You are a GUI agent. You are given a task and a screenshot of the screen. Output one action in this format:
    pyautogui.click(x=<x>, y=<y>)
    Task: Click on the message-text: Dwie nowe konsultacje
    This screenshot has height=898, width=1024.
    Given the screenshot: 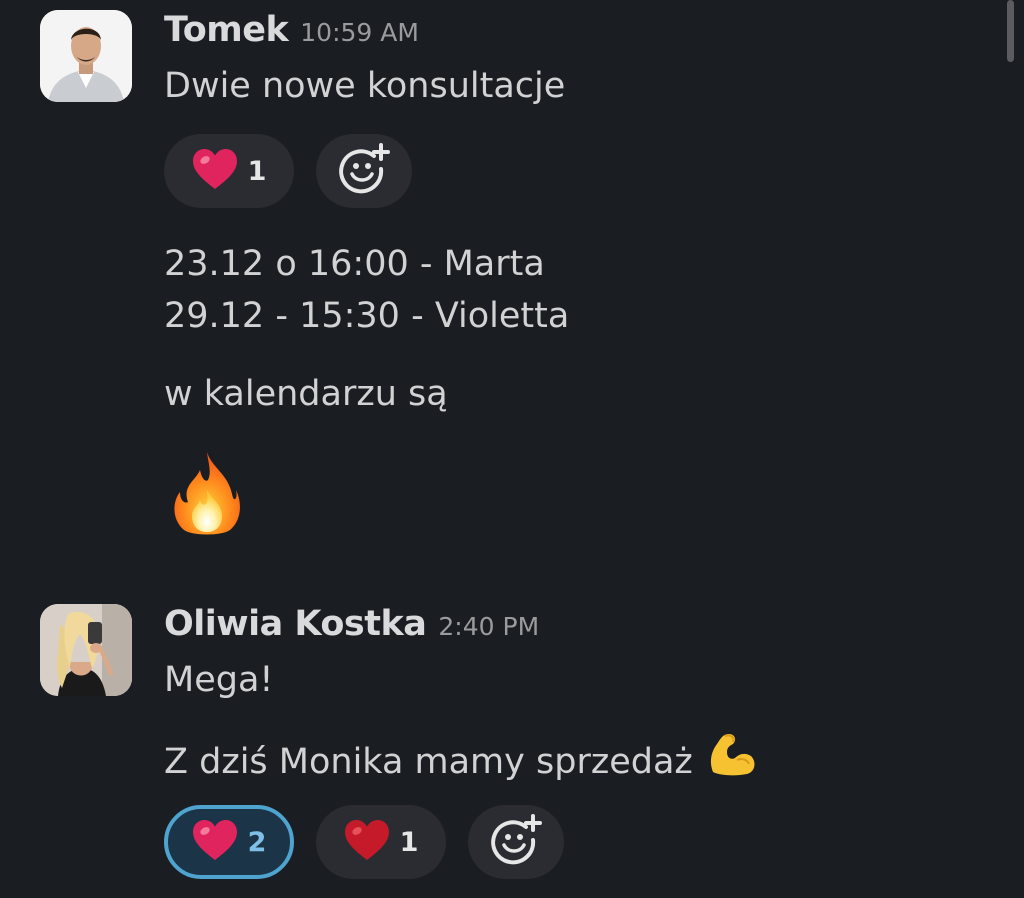 What is the action you would take?
    pyautogui.click(x=365, y=86)
    